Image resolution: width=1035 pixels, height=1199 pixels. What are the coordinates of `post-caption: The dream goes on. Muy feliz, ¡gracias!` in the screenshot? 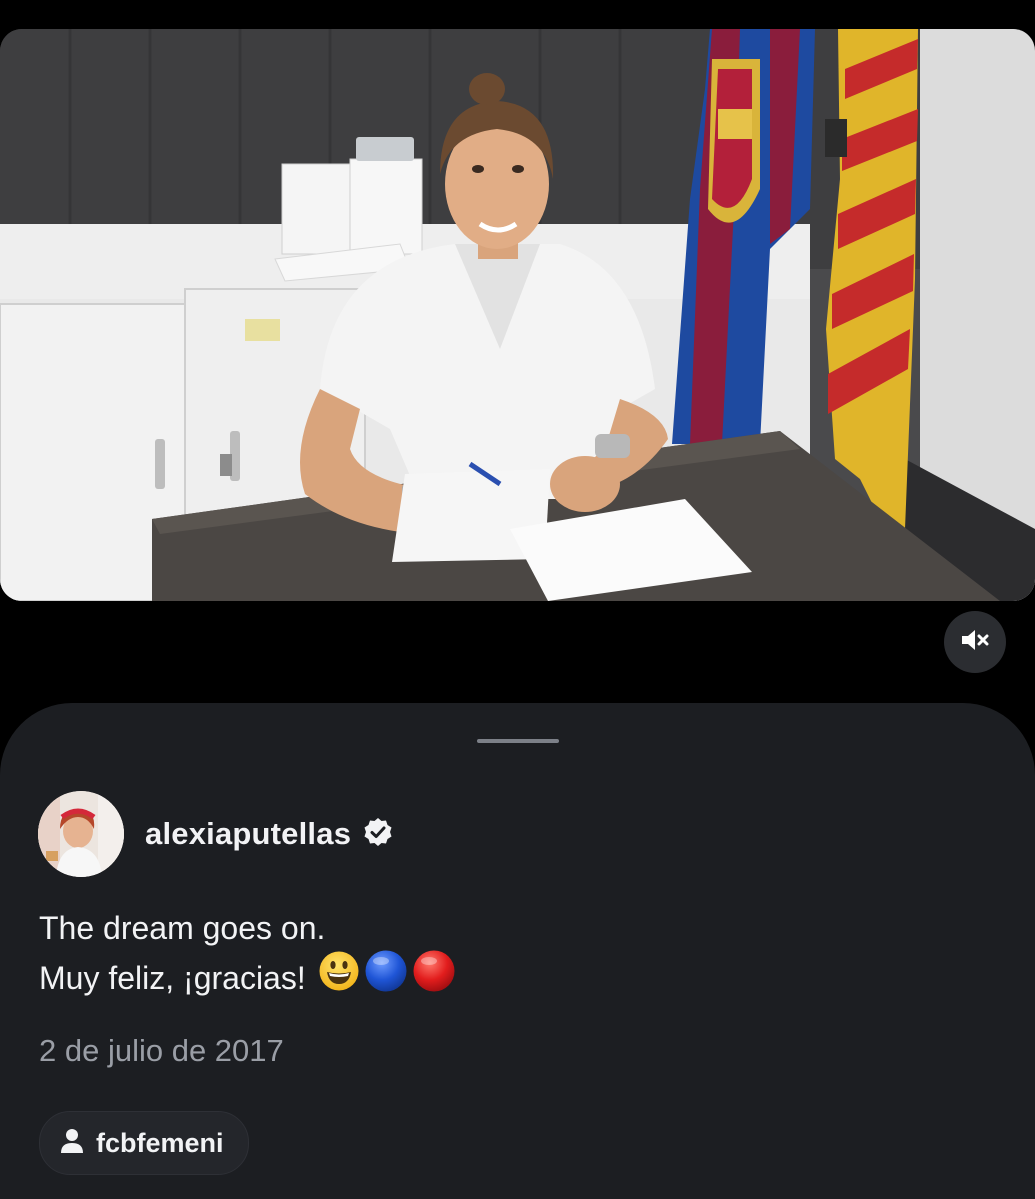 It's located at (247, 953).